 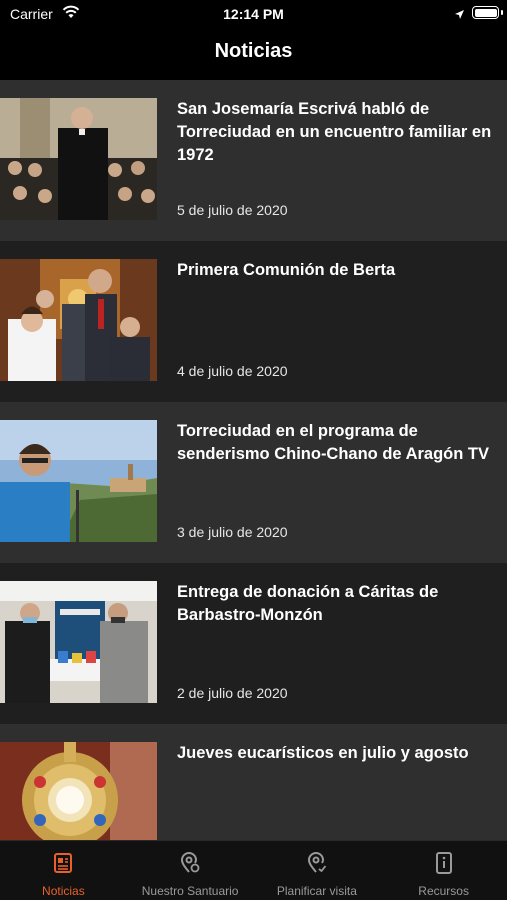 I want to click on nav-bar: Noticias, so click(x=253, y=54).